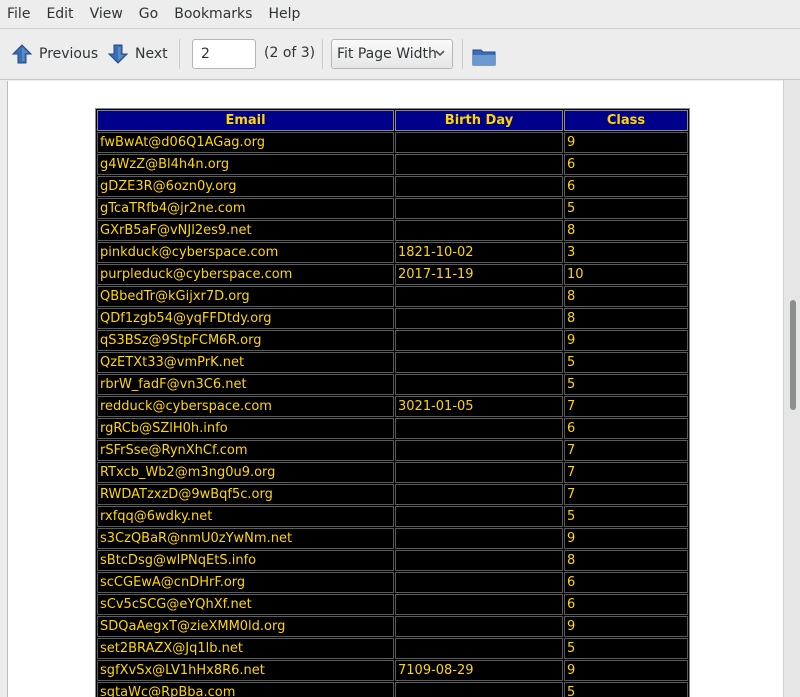 This screenshot has width=800, height=697. I want to click on next-button: Next, so click(137, 54).